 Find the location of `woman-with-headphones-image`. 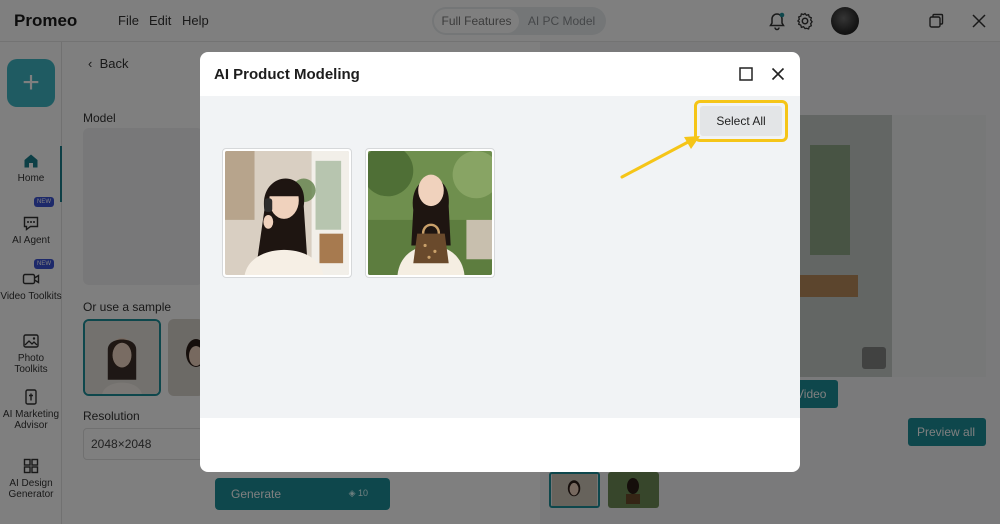

woman-with-headphones-image is located at coordinates (287, 213).